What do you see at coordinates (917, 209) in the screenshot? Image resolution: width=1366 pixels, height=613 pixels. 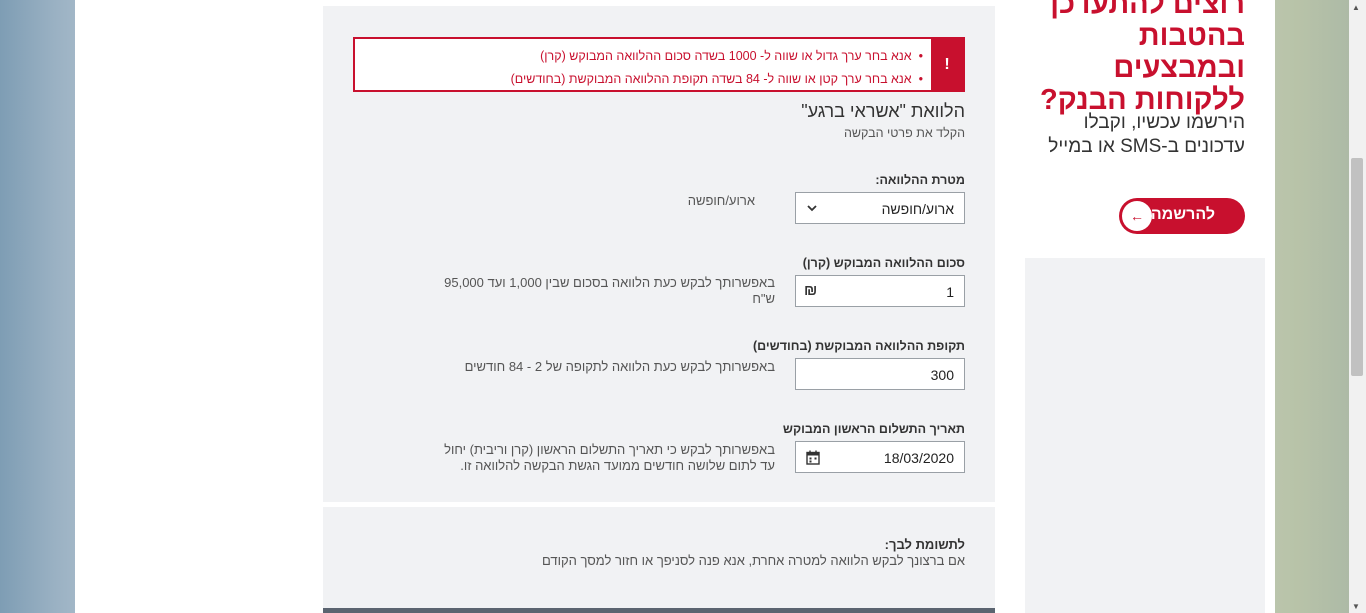 I see `purpose-selected-value: ארוע/חופשה` at bounding box center [917, 209].